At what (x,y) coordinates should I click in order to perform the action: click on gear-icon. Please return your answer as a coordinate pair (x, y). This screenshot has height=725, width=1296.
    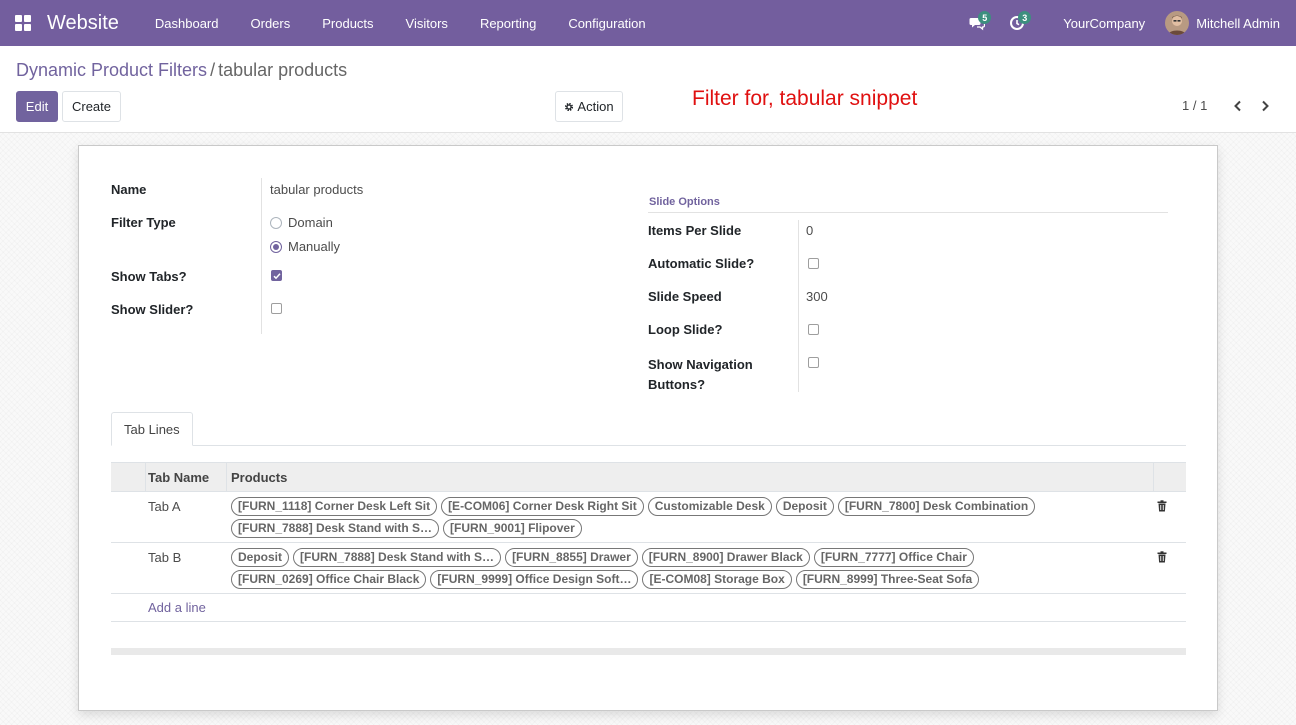
    Looking at the image, I should click on (569, 106).